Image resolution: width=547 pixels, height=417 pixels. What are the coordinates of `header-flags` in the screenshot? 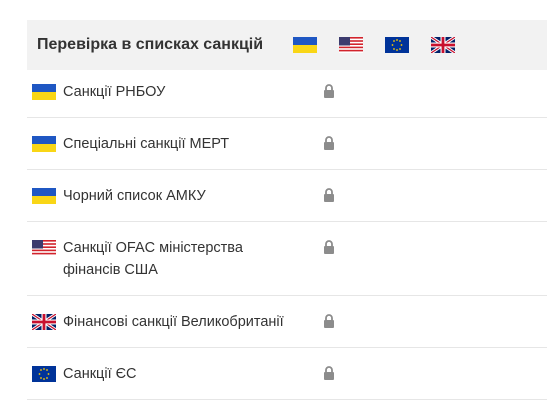 It's located at (385, 45).